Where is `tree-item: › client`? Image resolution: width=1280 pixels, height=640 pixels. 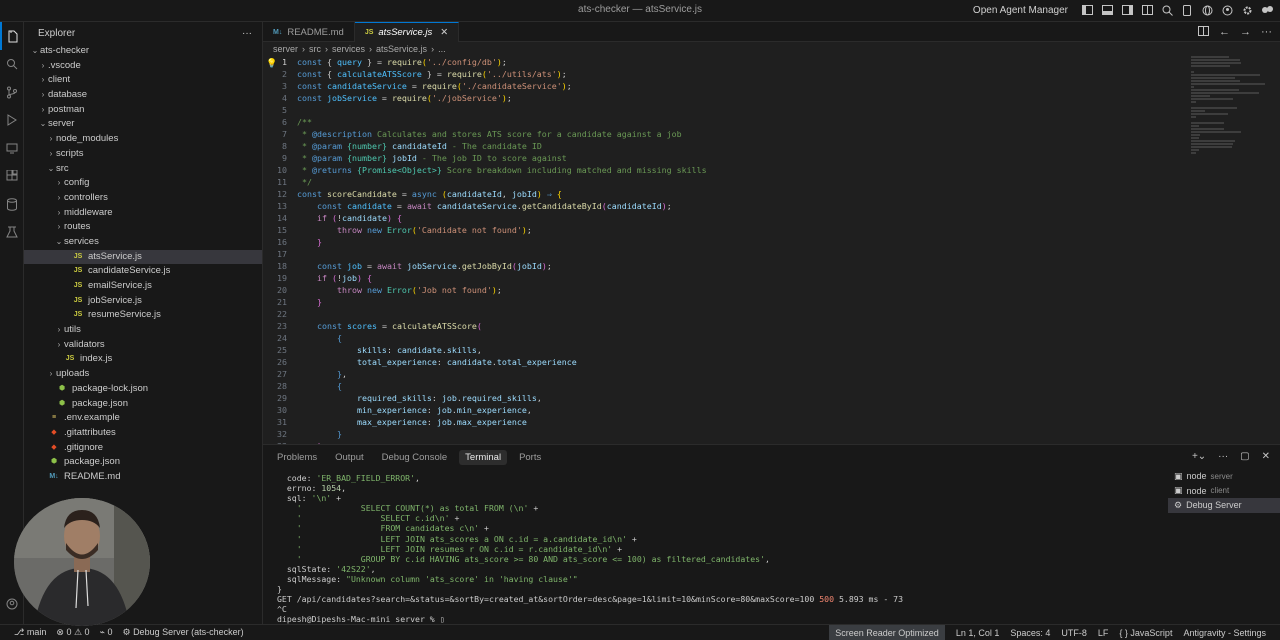 tree-item: › client is located at coordinates (143, 80).